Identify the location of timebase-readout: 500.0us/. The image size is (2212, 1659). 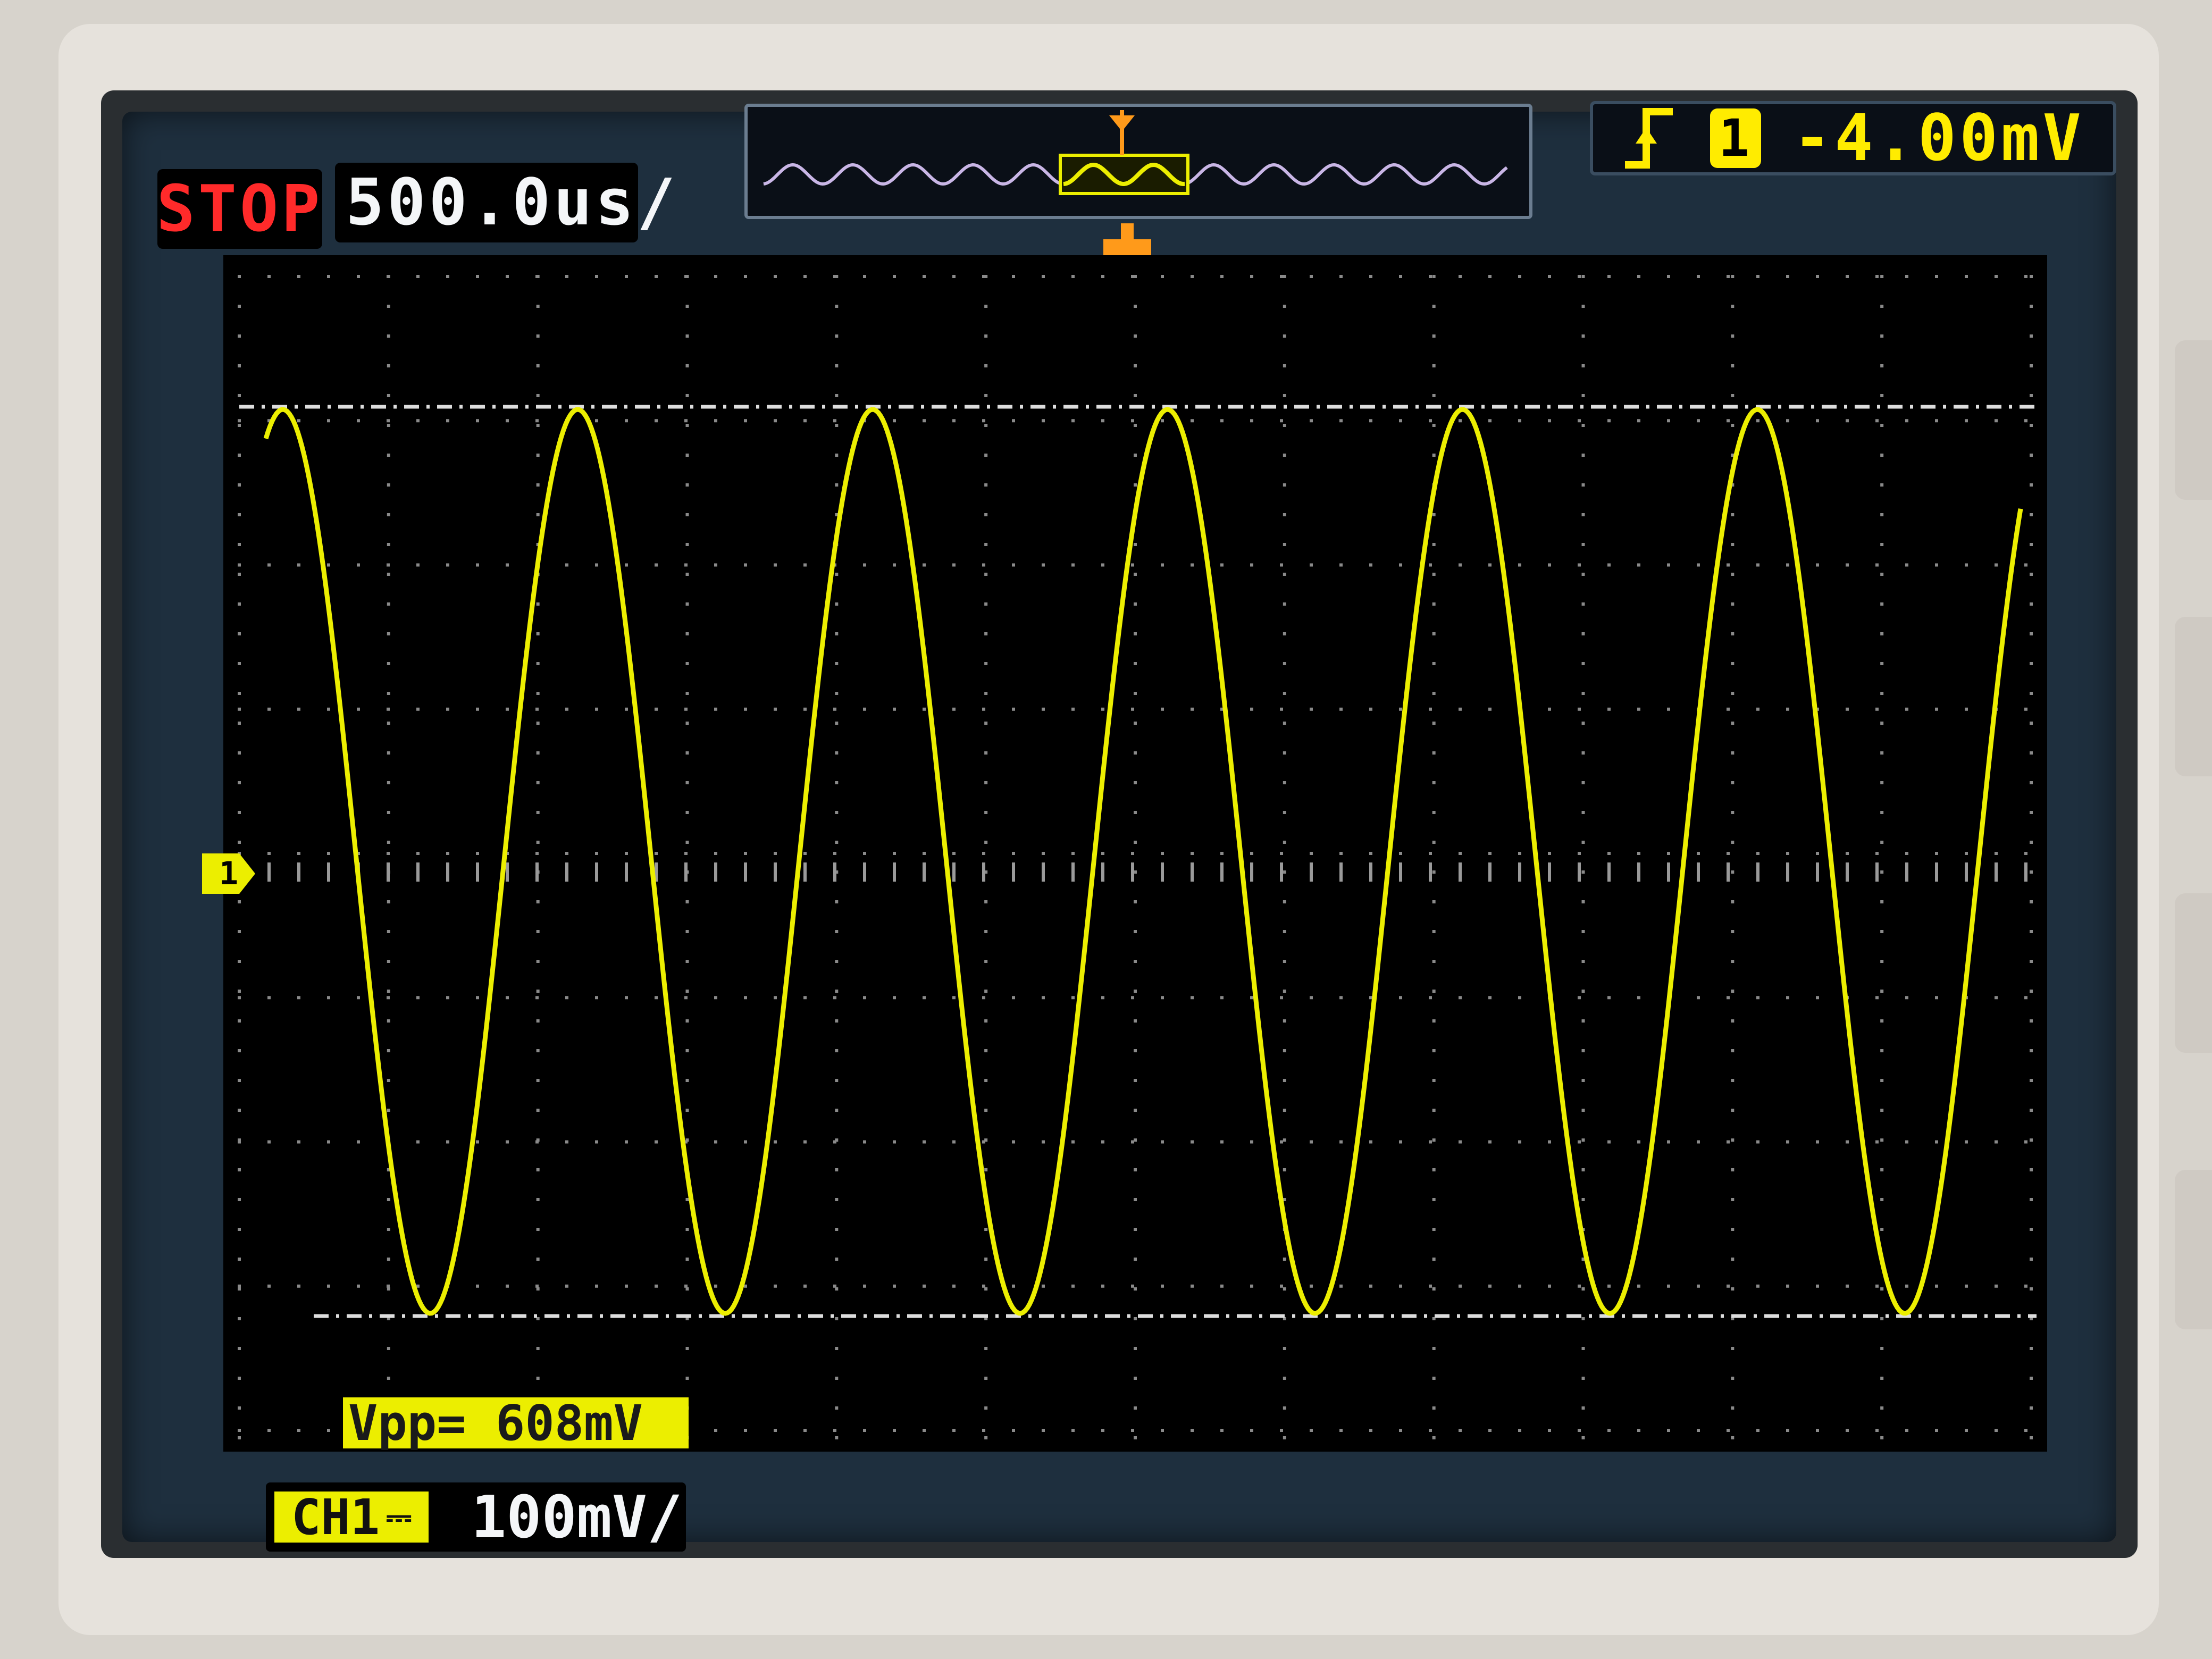
(505, 202).